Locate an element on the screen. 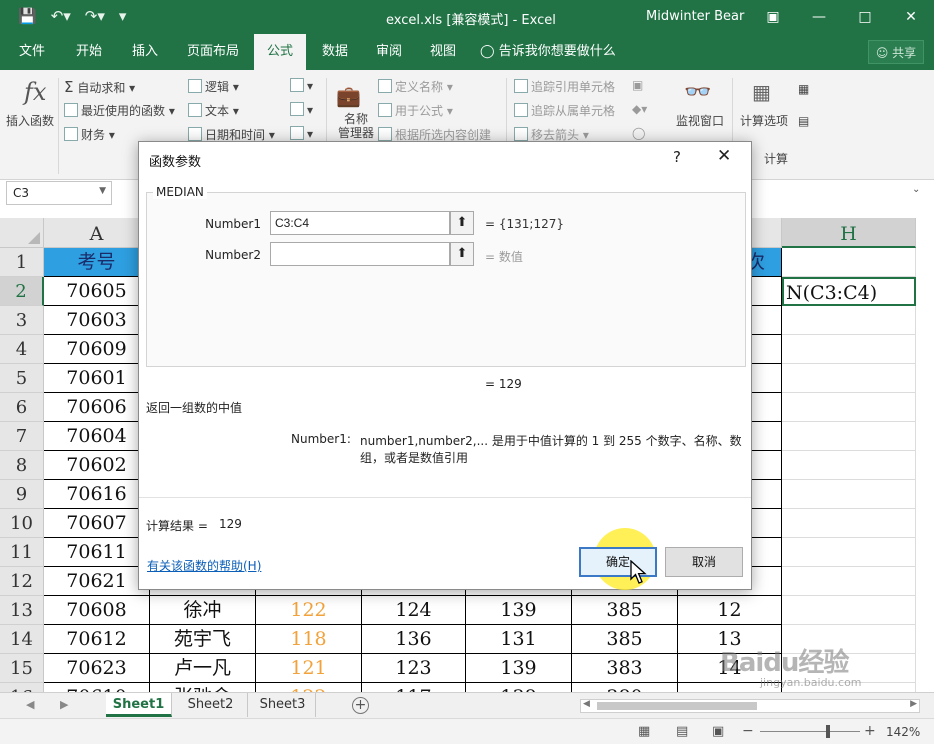  cell-H4 is located at coordinates (849, 349).